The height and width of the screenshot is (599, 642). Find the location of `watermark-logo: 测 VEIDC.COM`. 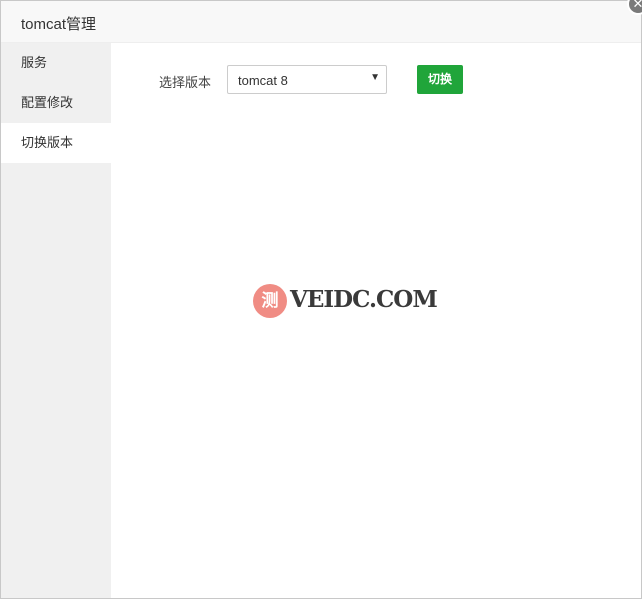

watermark-logo: 测 VEIDC.COM is located at coordinates (345, 301).